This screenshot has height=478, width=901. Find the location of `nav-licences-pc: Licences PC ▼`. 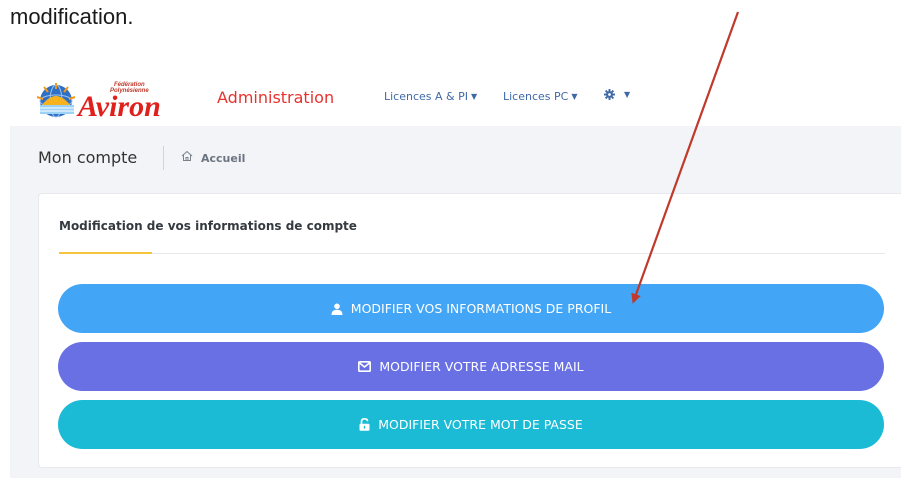

nav-licences-pc: Licences PC ▼ is located at coordinates (540, 96).